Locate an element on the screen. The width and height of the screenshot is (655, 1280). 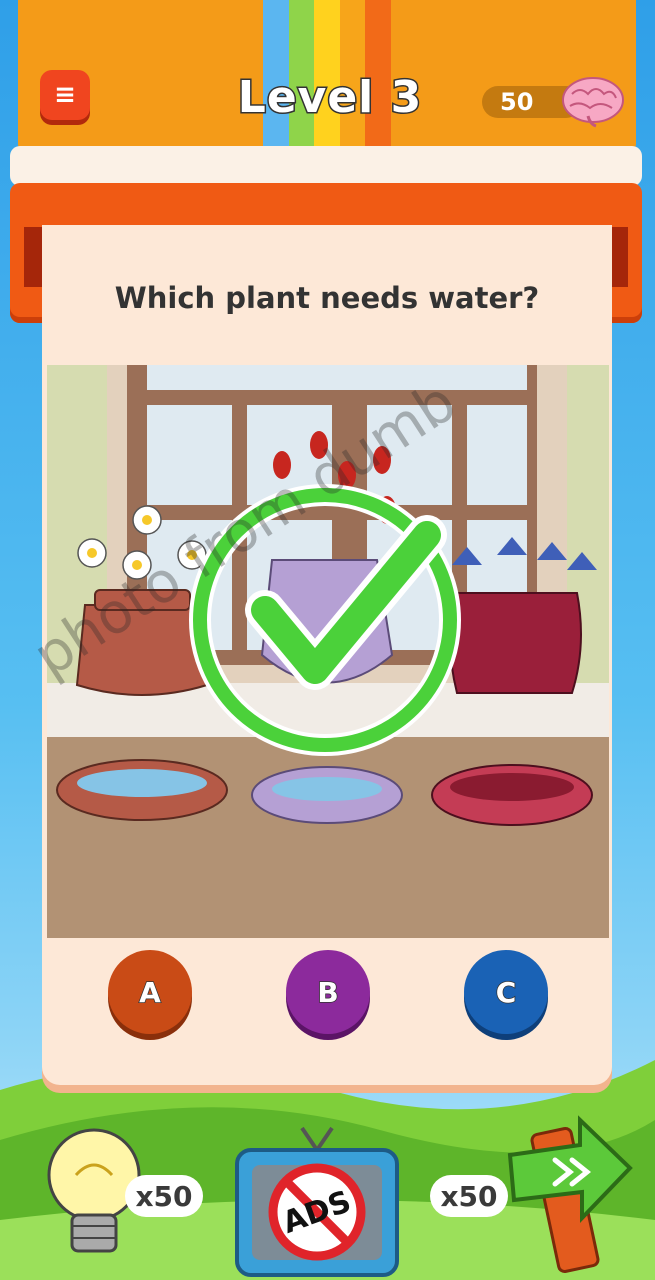
answer-a-button: A is located at coordinates (150, 992).